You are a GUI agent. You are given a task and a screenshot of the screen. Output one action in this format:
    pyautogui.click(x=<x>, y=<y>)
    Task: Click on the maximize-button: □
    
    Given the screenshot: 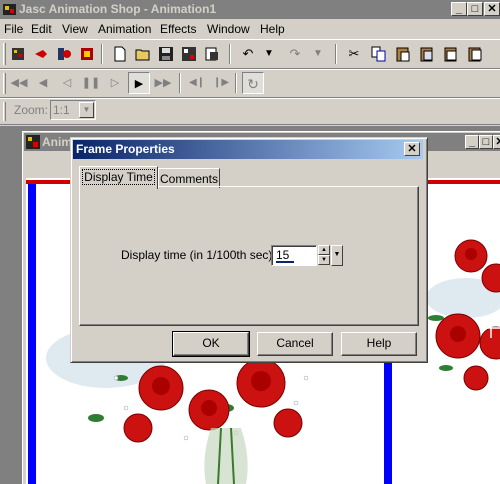 What is the action you would take?
    pyautogui.click(x=475, y=9)
    